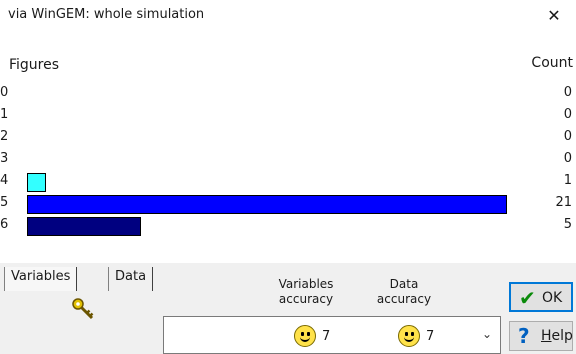  What do you see at coordinates (332, 335) in the screenshot?
I see `accuracy-selector: 7 7 ⌄` at bounding box center [332, 335].